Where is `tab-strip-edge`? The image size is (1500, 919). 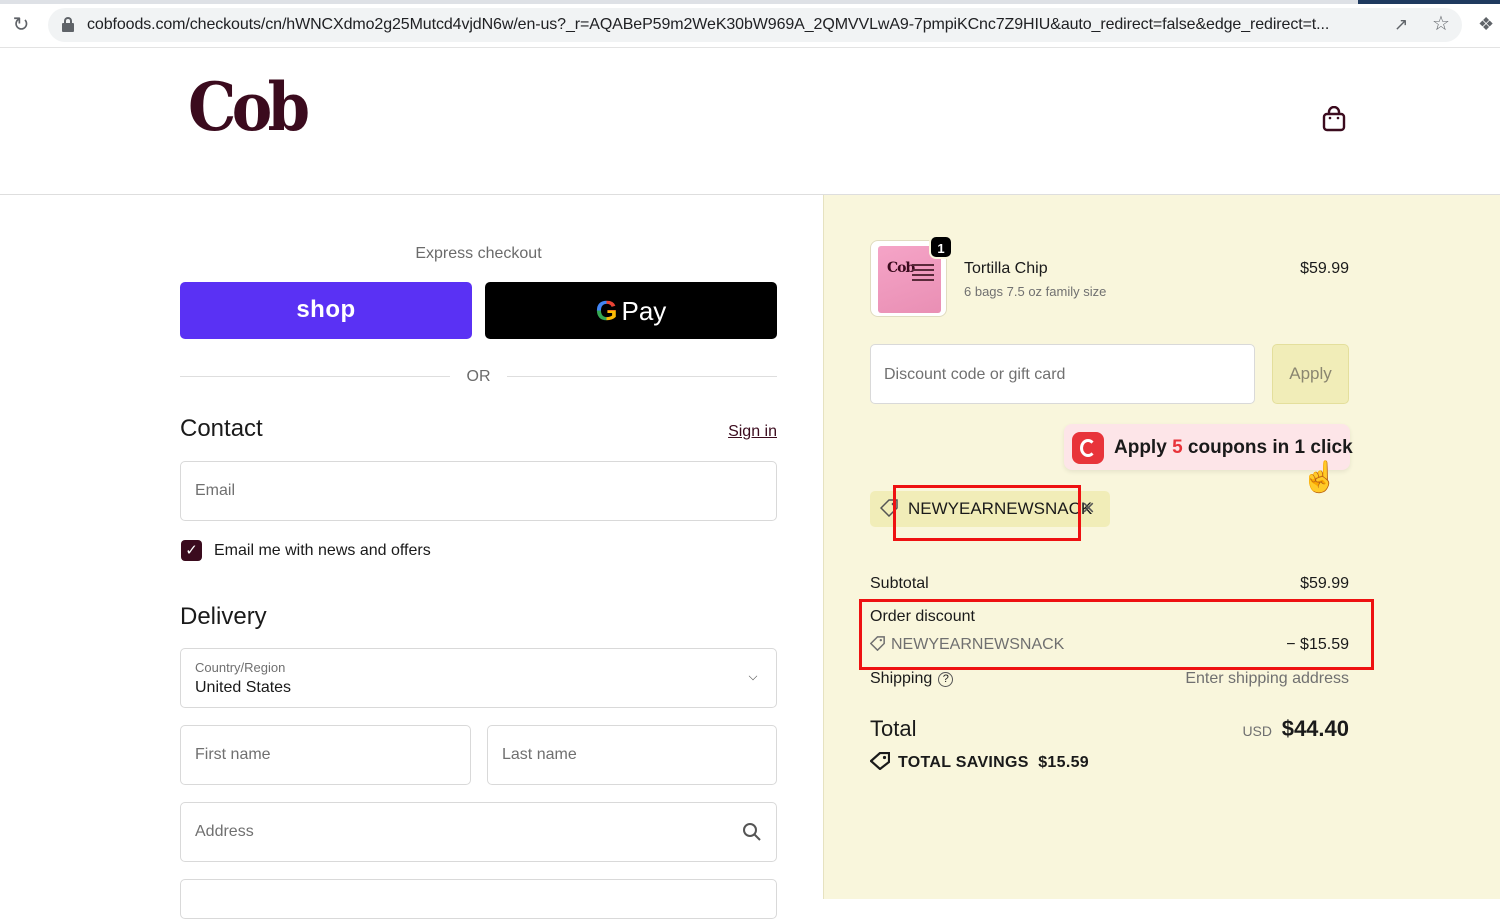 tab-strip-edge is located at coordinates (750, 2).